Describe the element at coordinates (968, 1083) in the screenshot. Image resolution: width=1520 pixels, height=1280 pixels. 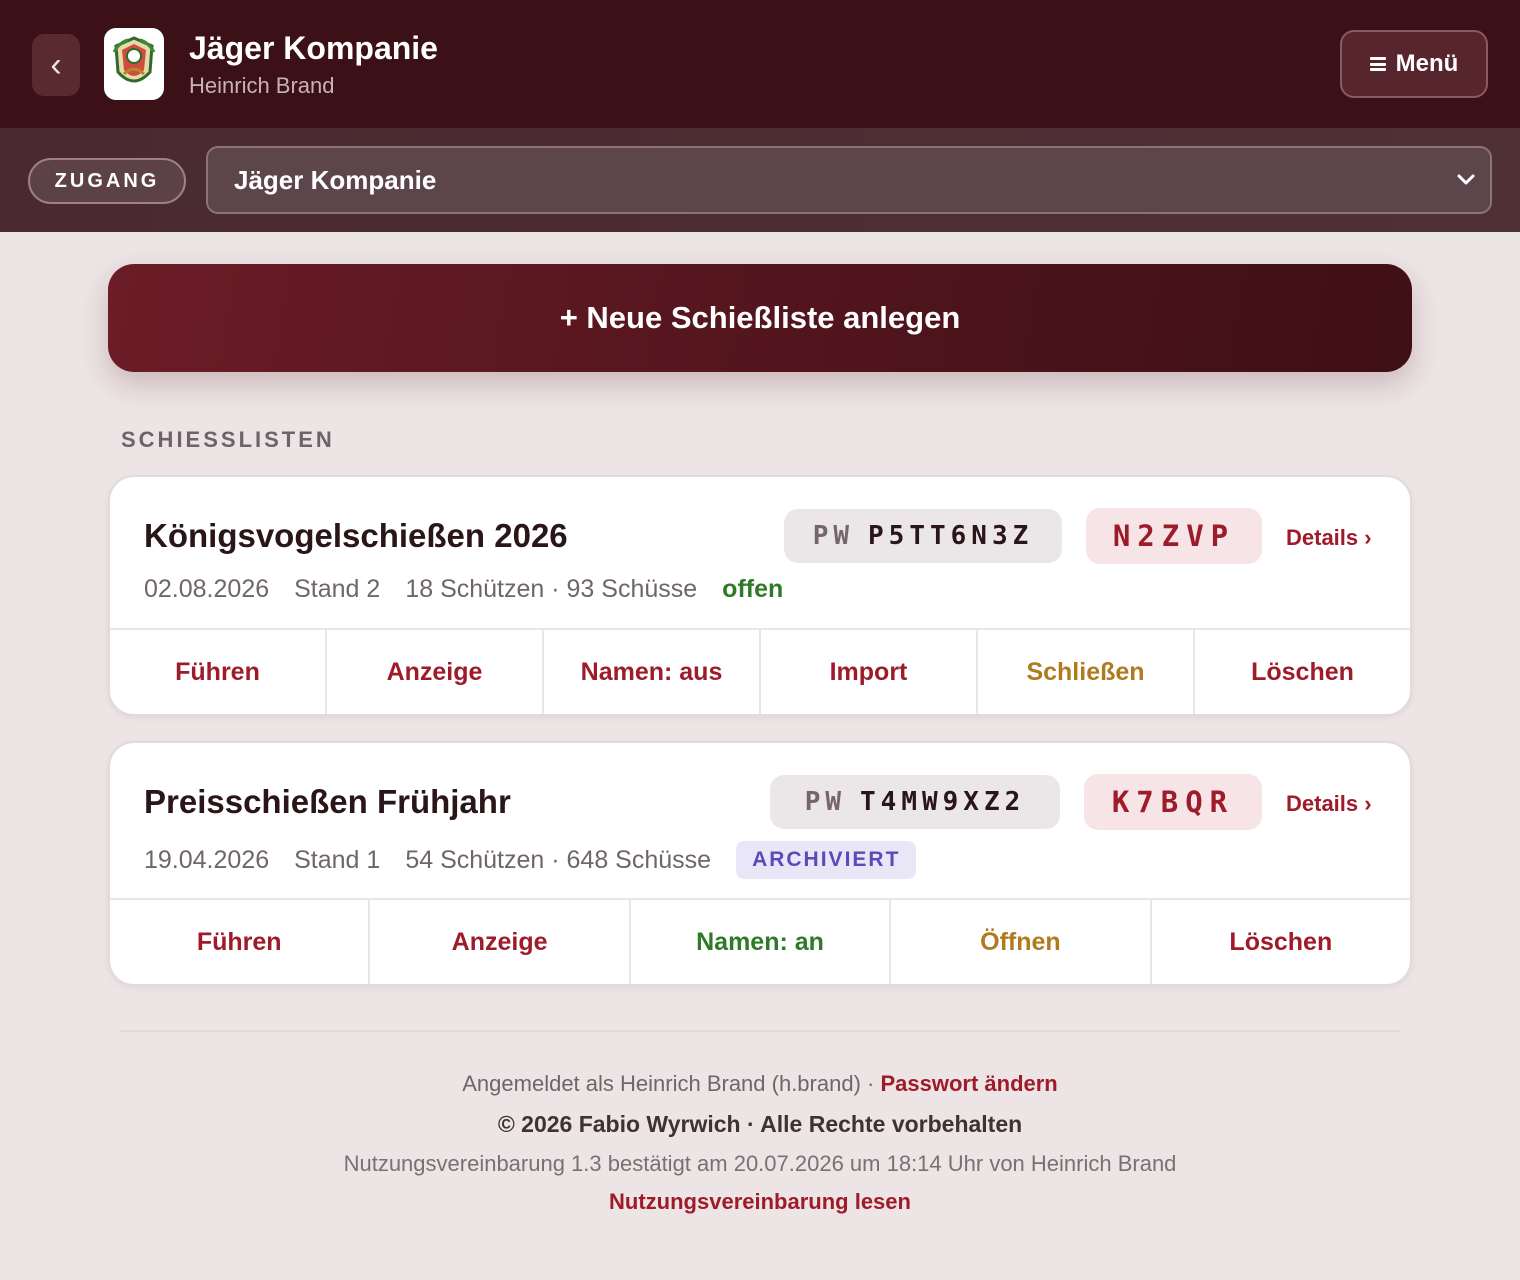
I see `change-password-link: Passwort ändern` at that location.